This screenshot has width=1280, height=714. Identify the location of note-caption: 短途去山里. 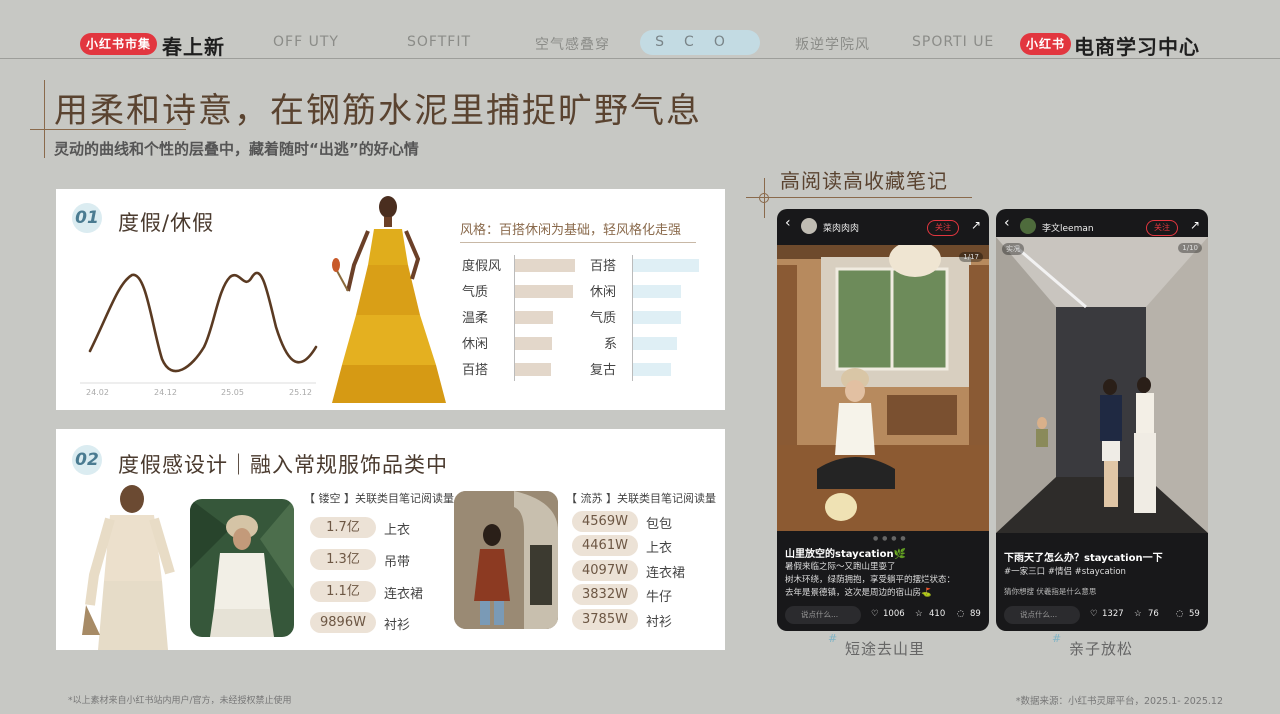
(885, 649).